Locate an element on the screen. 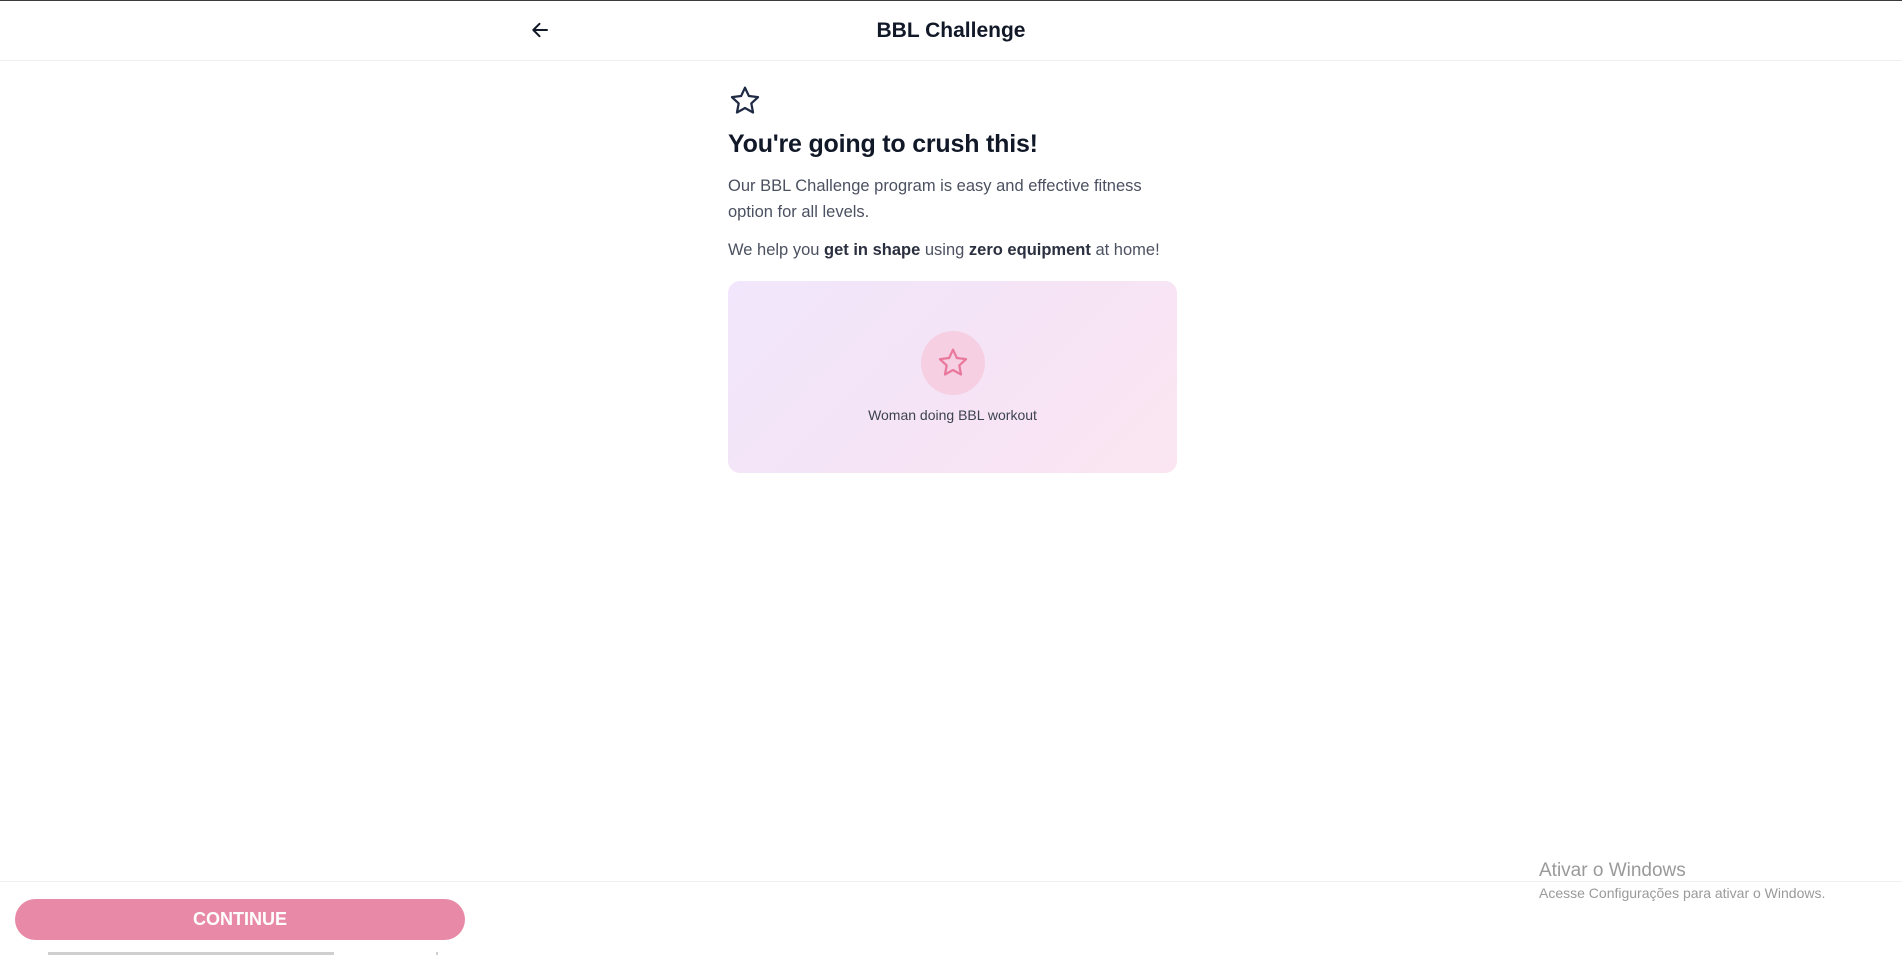 The height and width of the screenshot is (955, 1902). benefit-text: at home! is located at coordinates (1125, 250).